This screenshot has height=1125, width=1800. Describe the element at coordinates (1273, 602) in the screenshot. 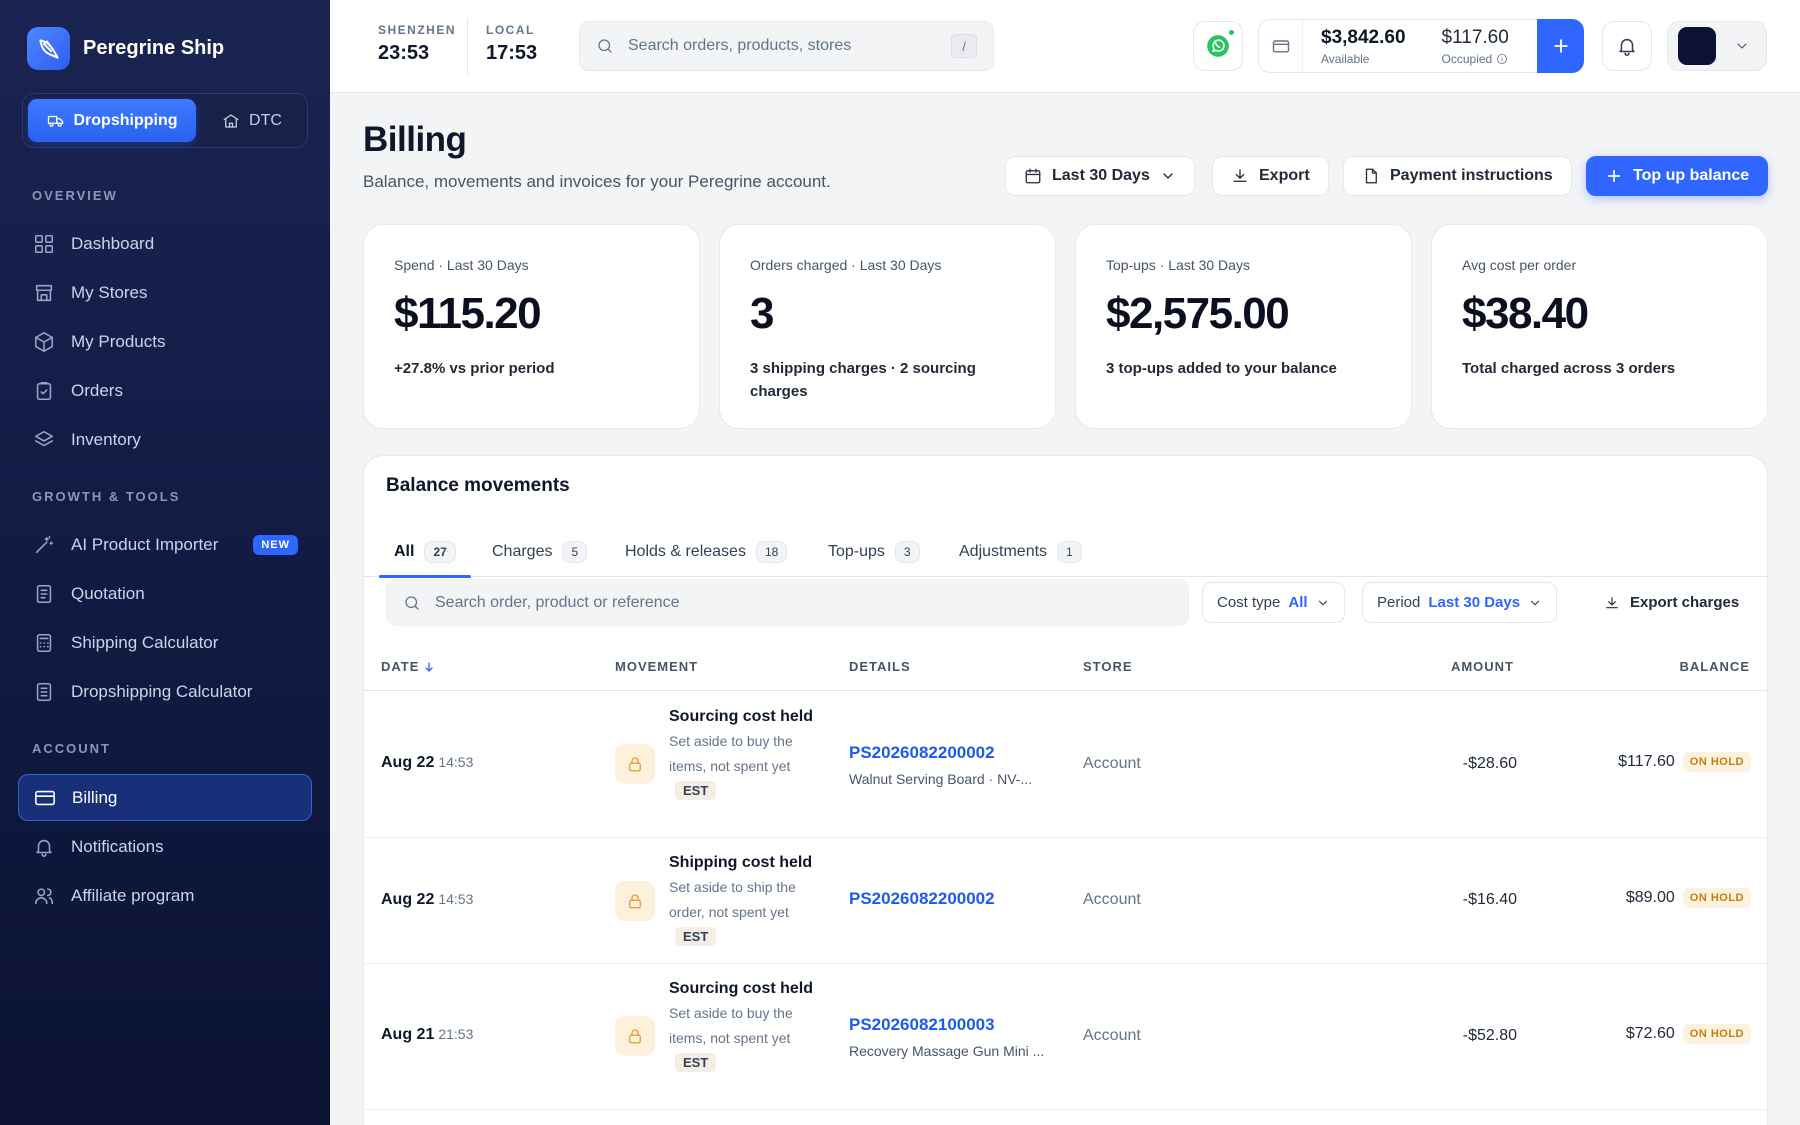

I see `cost-type-select: Cost type All` at that location.